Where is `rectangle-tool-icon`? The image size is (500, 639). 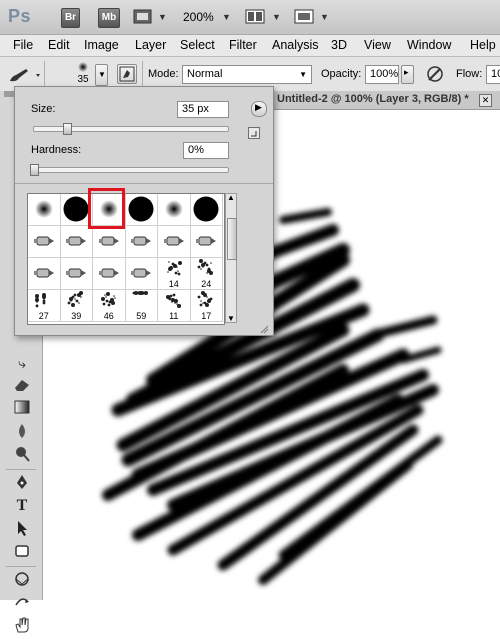
rectangle-tool-icon is located at coordinates (22, 552).